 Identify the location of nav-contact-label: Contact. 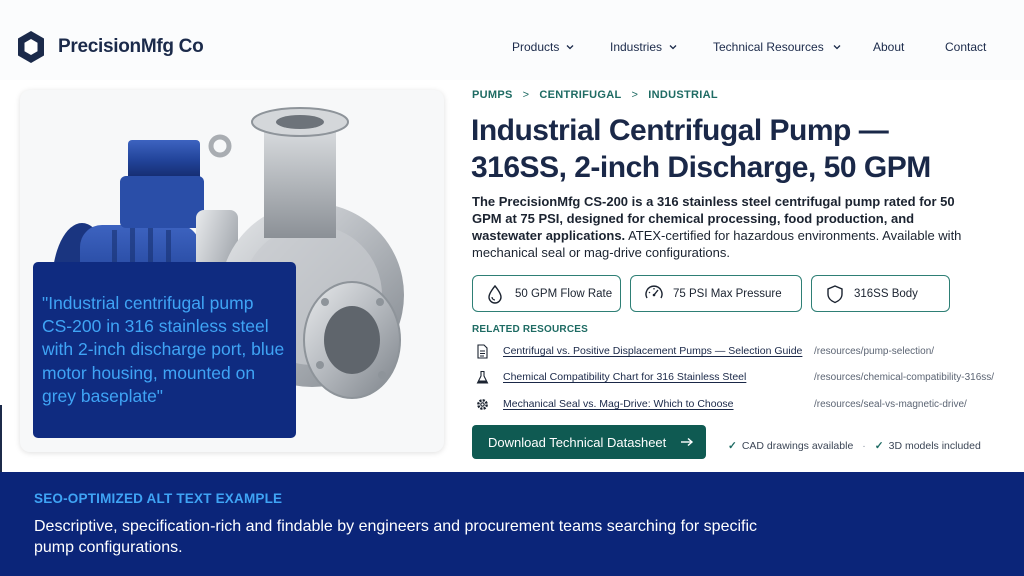
(966, 47).